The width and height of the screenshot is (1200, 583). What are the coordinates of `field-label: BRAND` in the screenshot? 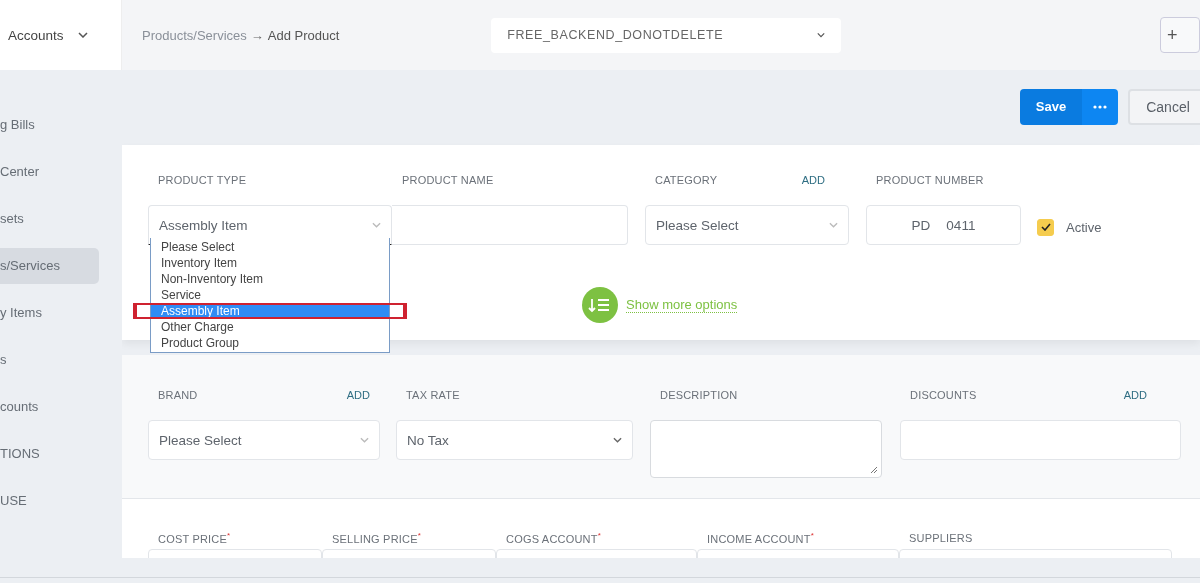 It's located at (178, 395).